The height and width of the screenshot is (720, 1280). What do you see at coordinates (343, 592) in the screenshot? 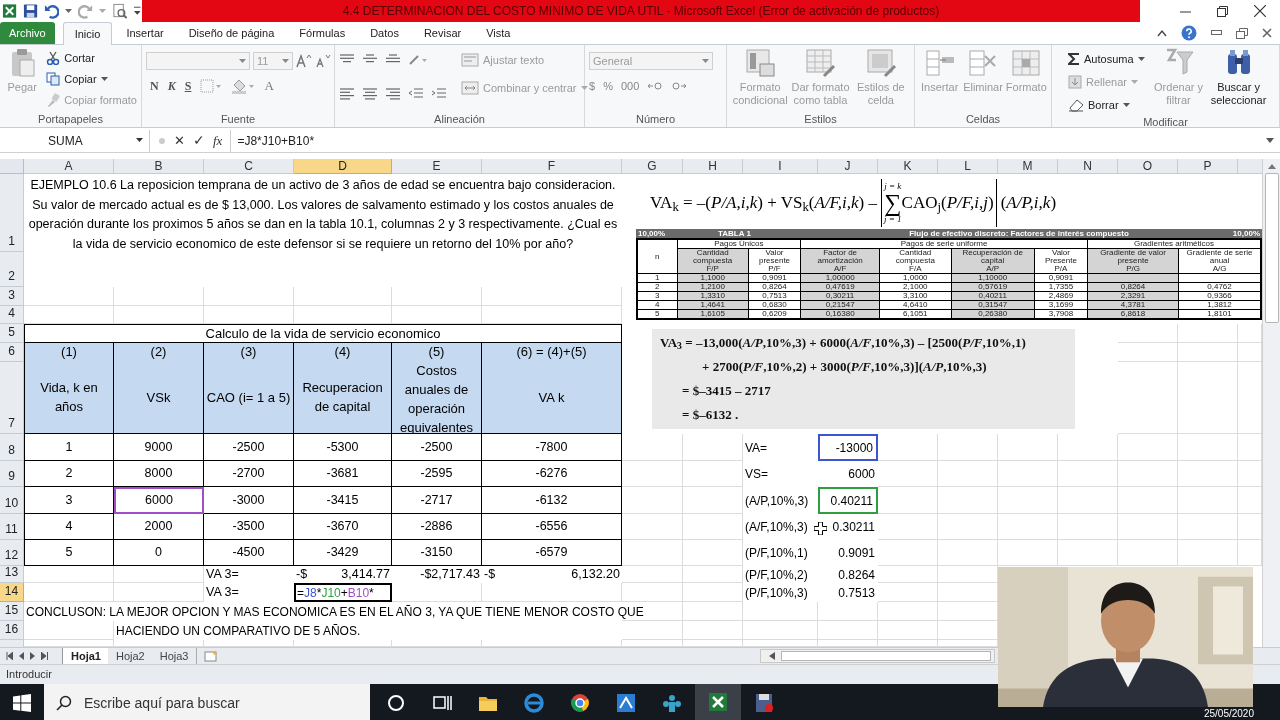
I see `editing-cell: =J8*J10+B10*` at bounding box center [343, 592].